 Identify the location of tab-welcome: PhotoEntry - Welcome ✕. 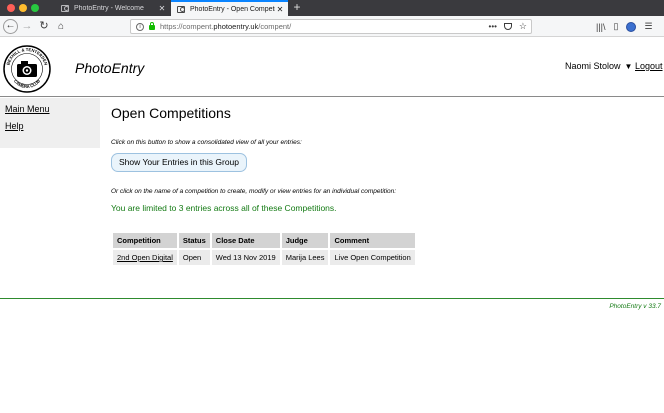
(112, 8).